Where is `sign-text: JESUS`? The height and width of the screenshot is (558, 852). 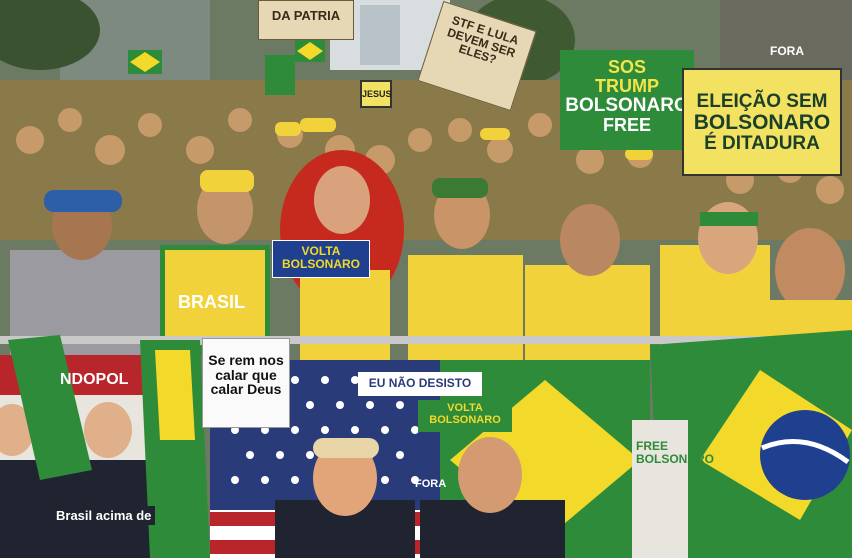 sign-text: JESUS is located at coordinates (377, 94).